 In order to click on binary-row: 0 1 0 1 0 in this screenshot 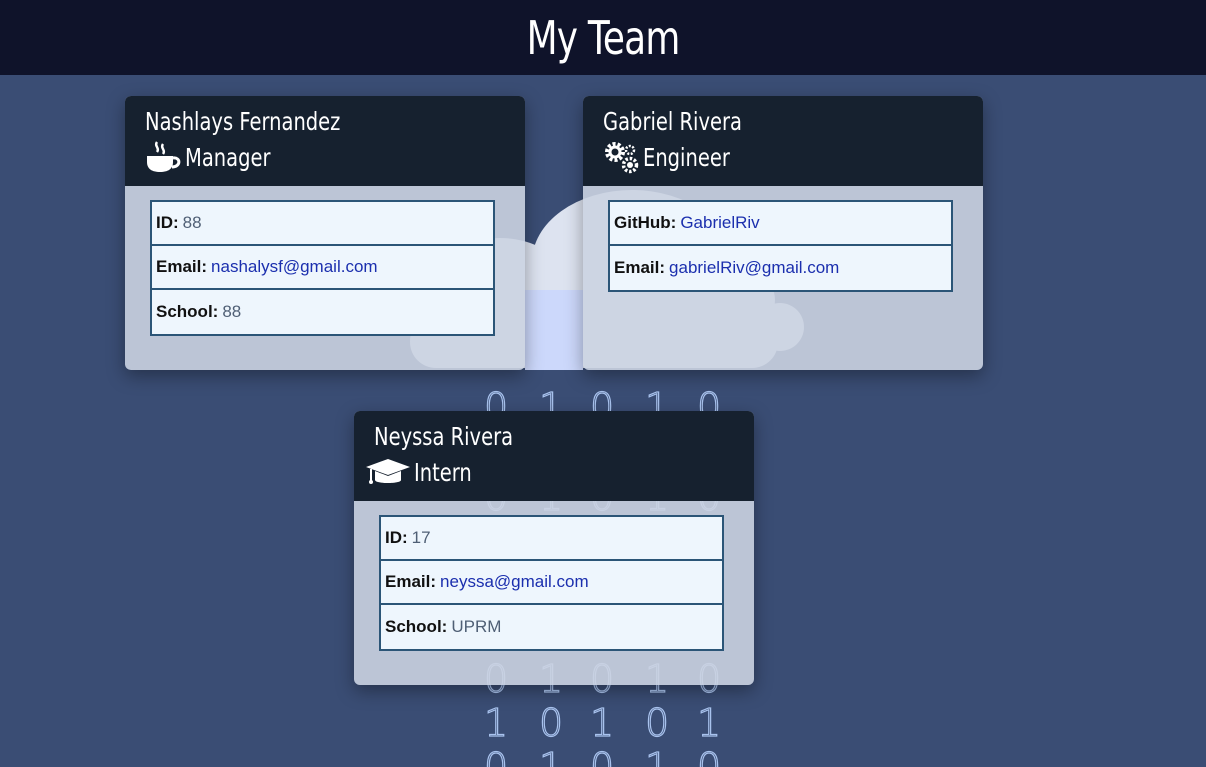, I will do `click(602, 755)`.